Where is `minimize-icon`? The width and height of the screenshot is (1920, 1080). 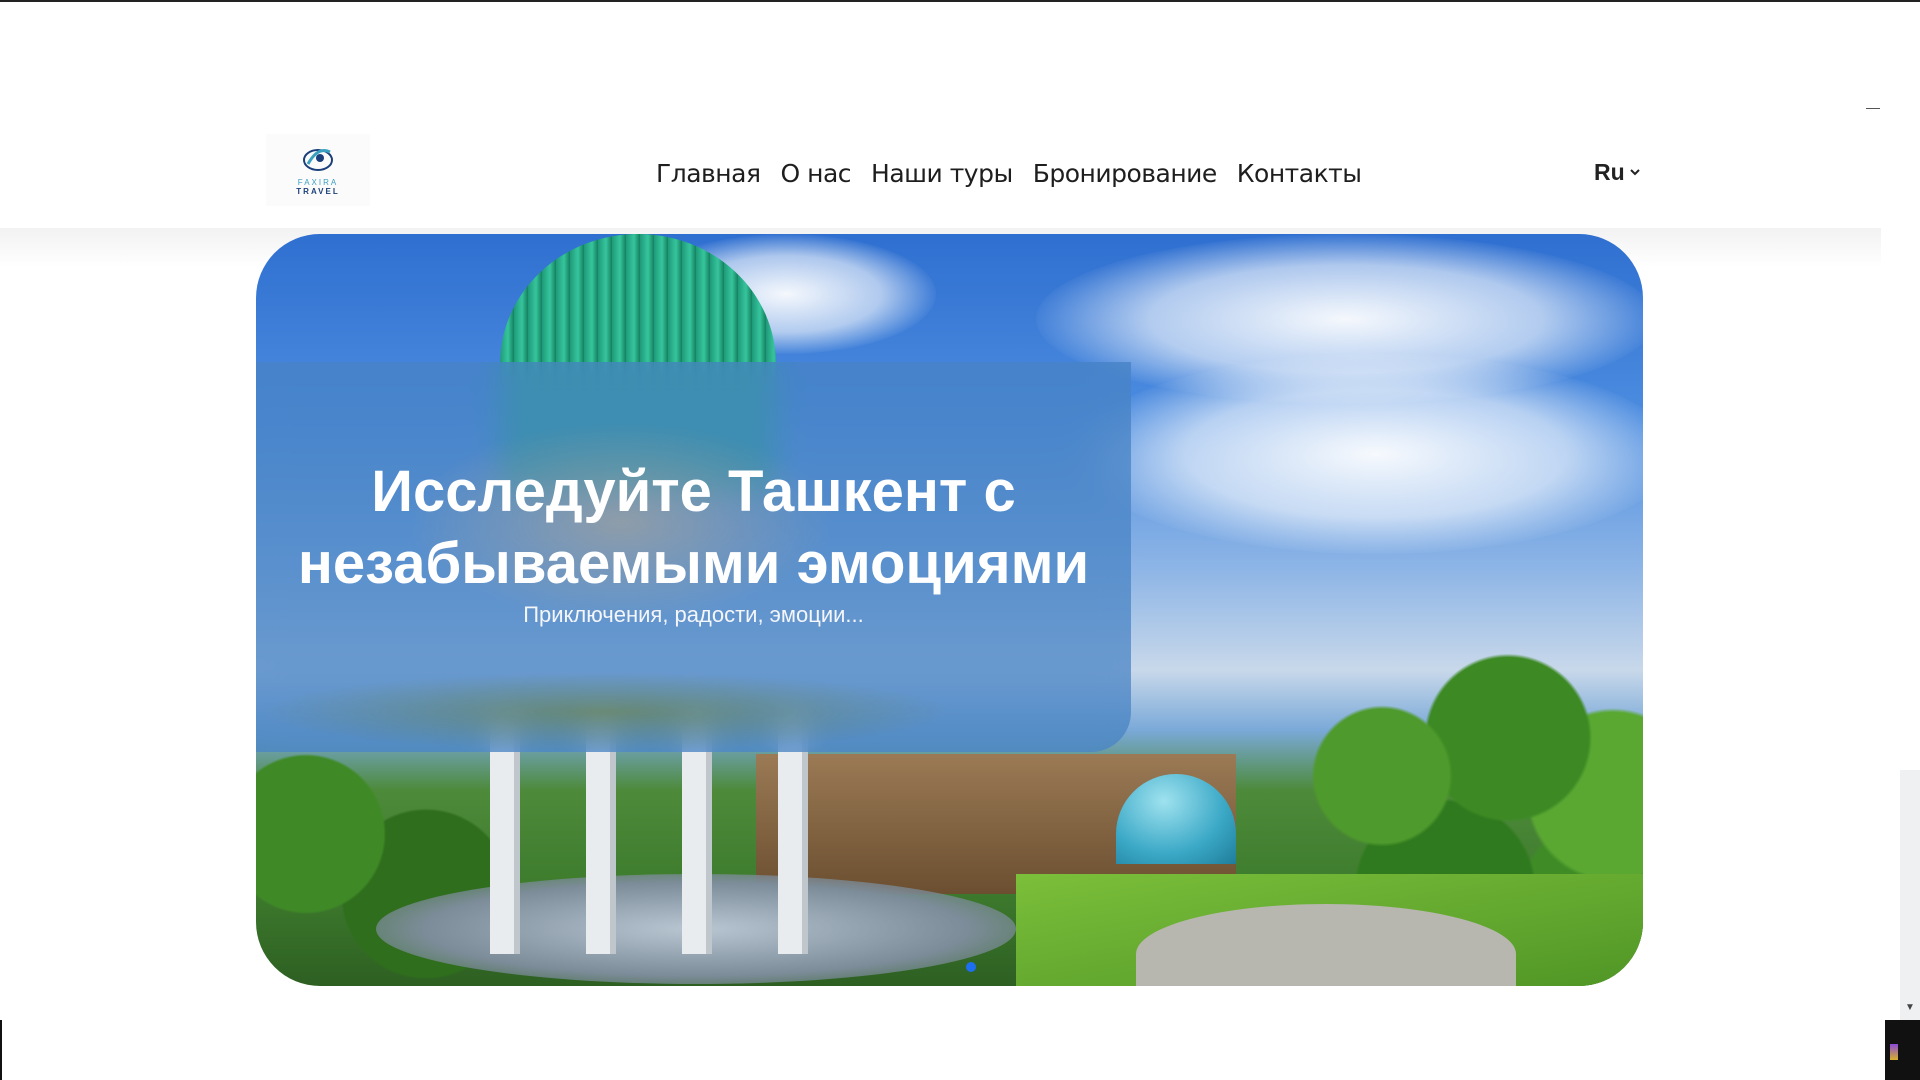 minimize-icon is located at coordinates (1873, 108).